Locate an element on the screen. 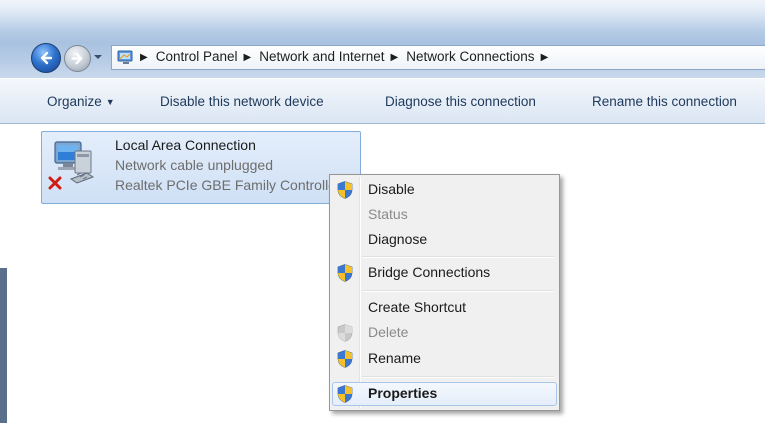 This screenshot has width=765, height=423. breadcrumb-control-panel: Control Panel is located at coordinates (197, 56).